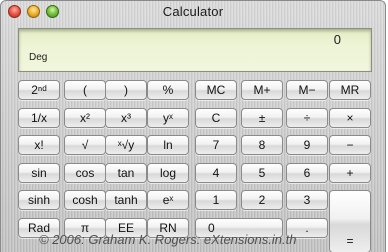 The height and width of the screenshot is (252, 388). Describe the element at coordinates (168, 118) in the screenshot. I see `power-button: yˣ` at that location.